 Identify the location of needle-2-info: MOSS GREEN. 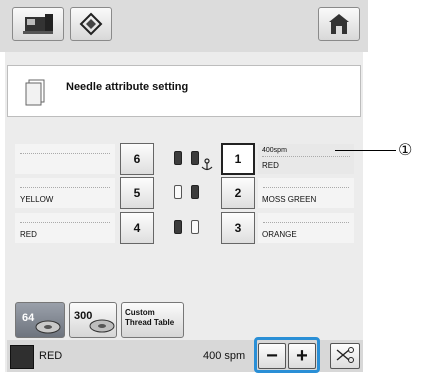
(306, 193).